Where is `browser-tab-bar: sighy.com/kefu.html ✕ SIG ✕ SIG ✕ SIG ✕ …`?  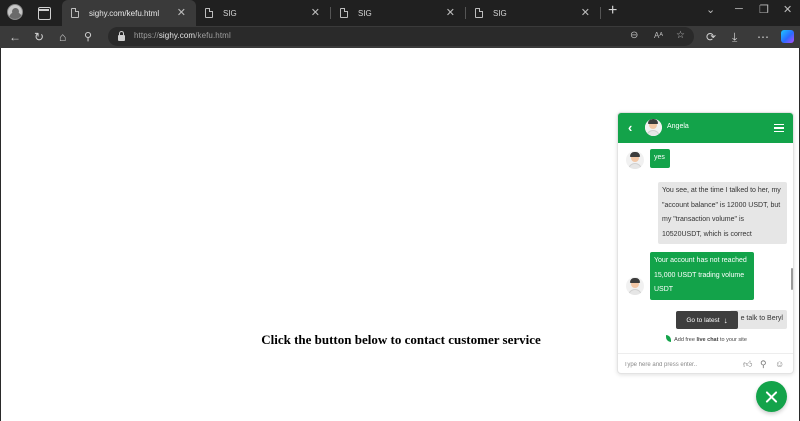 browser-tab-bar: sighy.com/kefu.html ✕ SIG ✕ SIG ✕ SIG ✕ … is located at coordinates (400, 13).